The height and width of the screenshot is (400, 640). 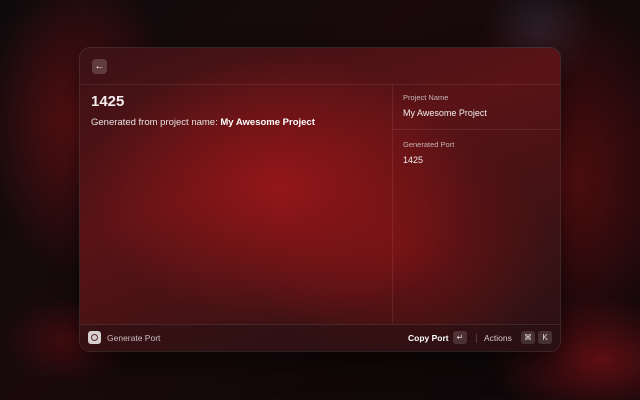 What do you see at coordinates (428, 338) in the screenshot?
I see `copy-port-button: Copy Port` at bounding box center [428, 338].